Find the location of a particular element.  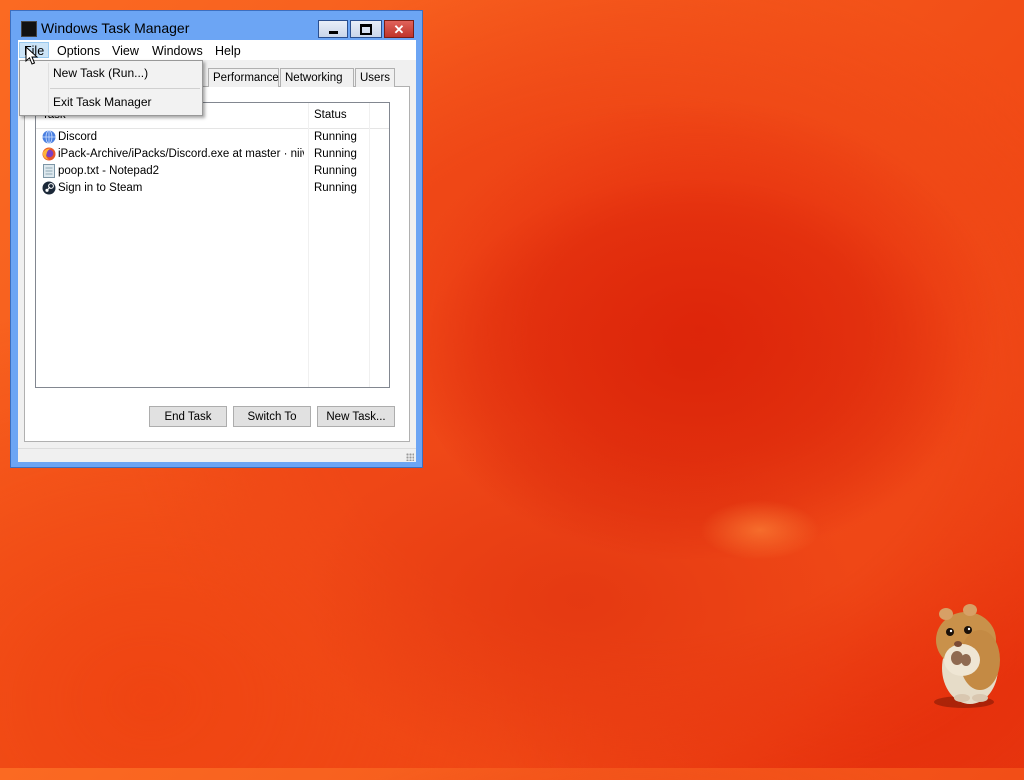

menu-gutter is located at coordinates (48, 88).